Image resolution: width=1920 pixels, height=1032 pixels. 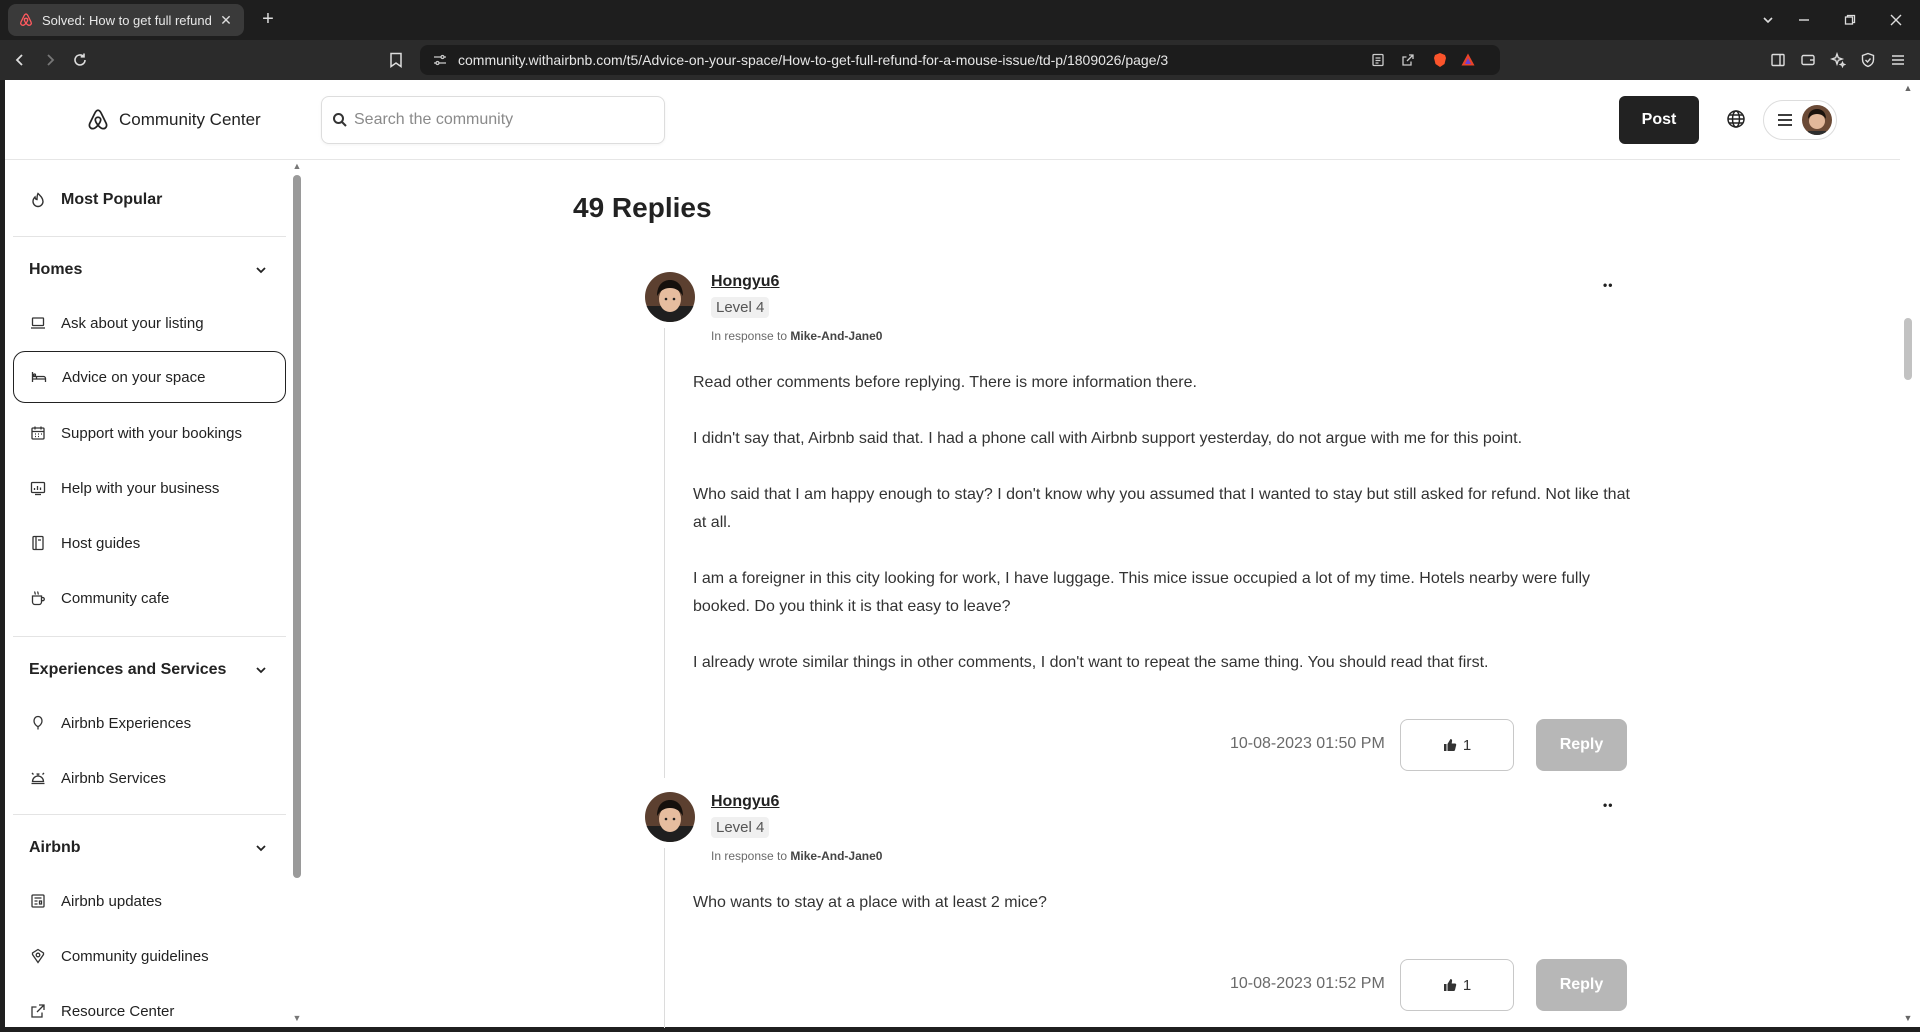 I want to click on sidebar-item-resource-center: Resource Center, so click(x=149, y=1006).